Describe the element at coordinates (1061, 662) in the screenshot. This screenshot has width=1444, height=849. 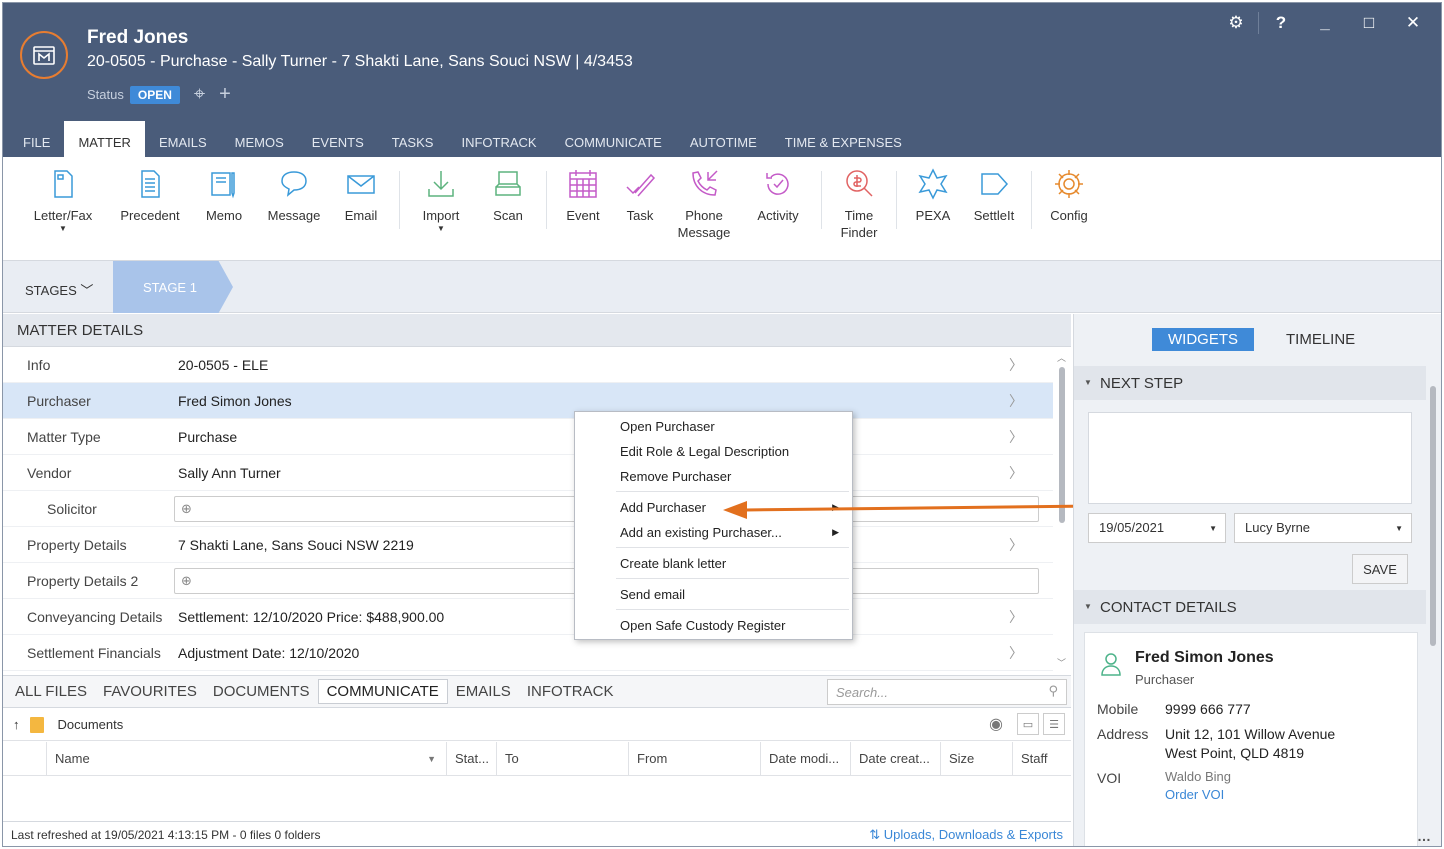
I see `scroll-down-icon: ﹀` at that location.